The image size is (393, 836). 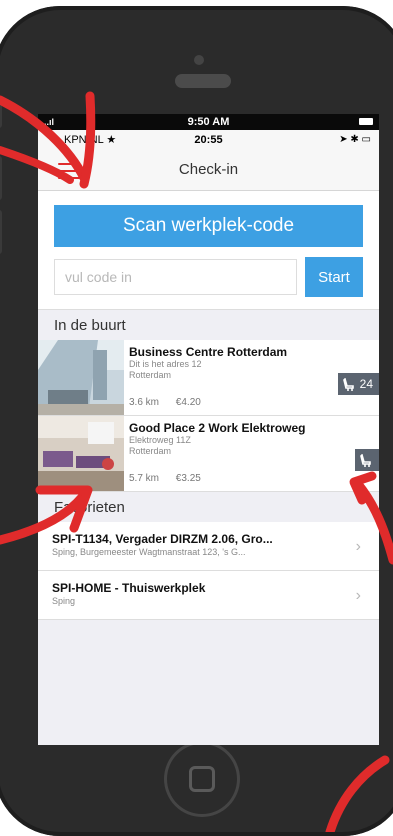 I want to click on device-time: 9:50 AM, so click(x=208, y=122).